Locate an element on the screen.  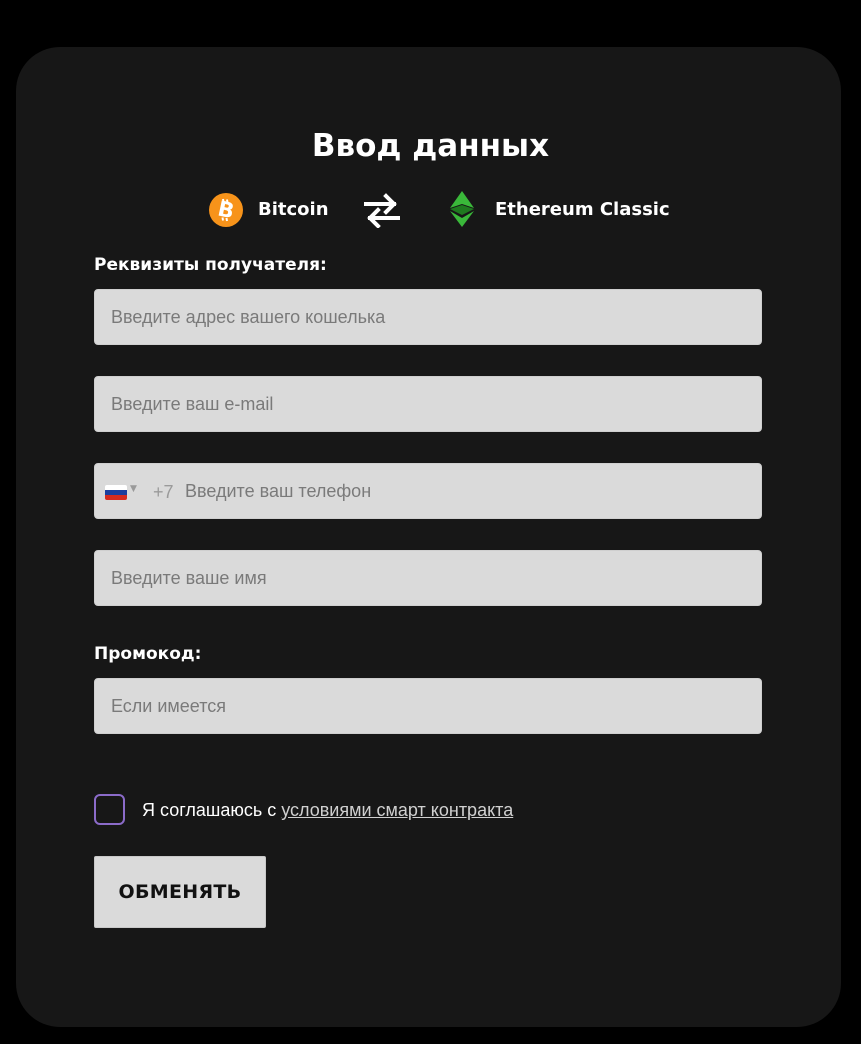
bitcoin-icon: B is located at coordinates (226, 210).